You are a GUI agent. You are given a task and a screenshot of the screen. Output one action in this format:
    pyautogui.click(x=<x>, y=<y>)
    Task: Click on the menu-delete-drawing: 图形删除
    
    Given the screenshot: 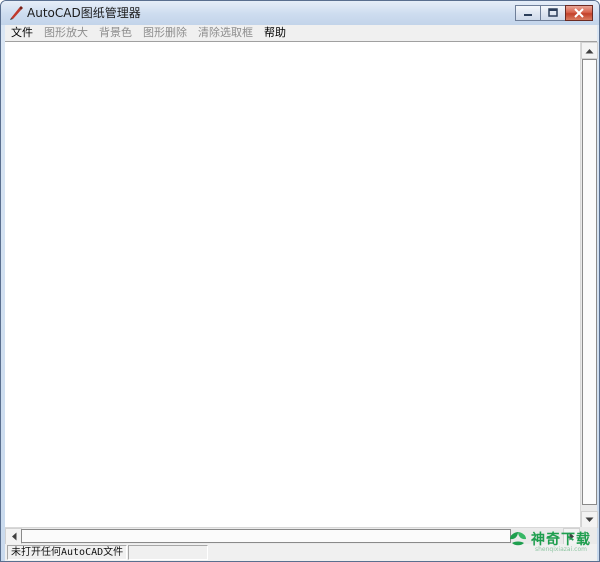 What is the action you would take?
    pyautogui.click(x=164, y=33)
    